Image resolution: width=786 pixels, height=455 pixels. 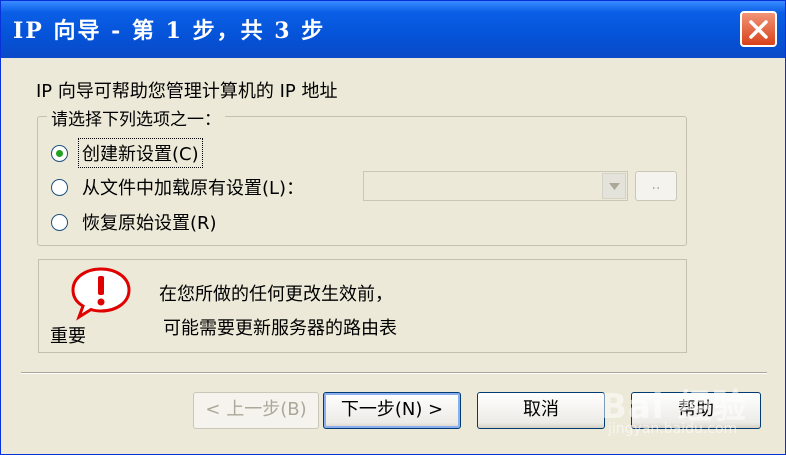 I want to click on radio-restore-original, so click(x=59, y=222).